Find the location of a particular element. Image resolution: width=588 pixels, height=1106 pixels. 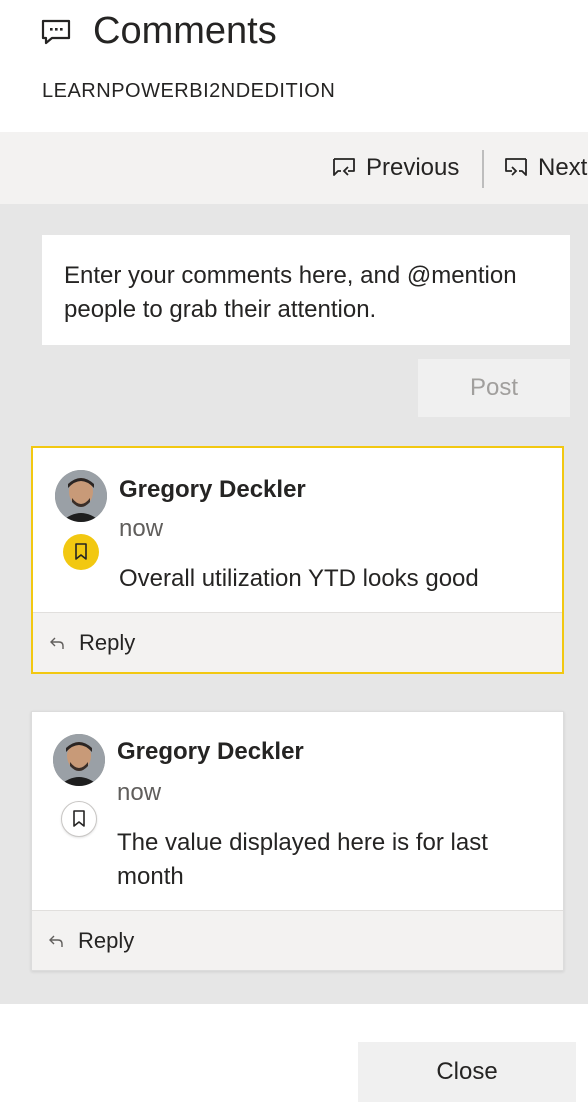

next-button: Next is located at coordinates (545, 168).